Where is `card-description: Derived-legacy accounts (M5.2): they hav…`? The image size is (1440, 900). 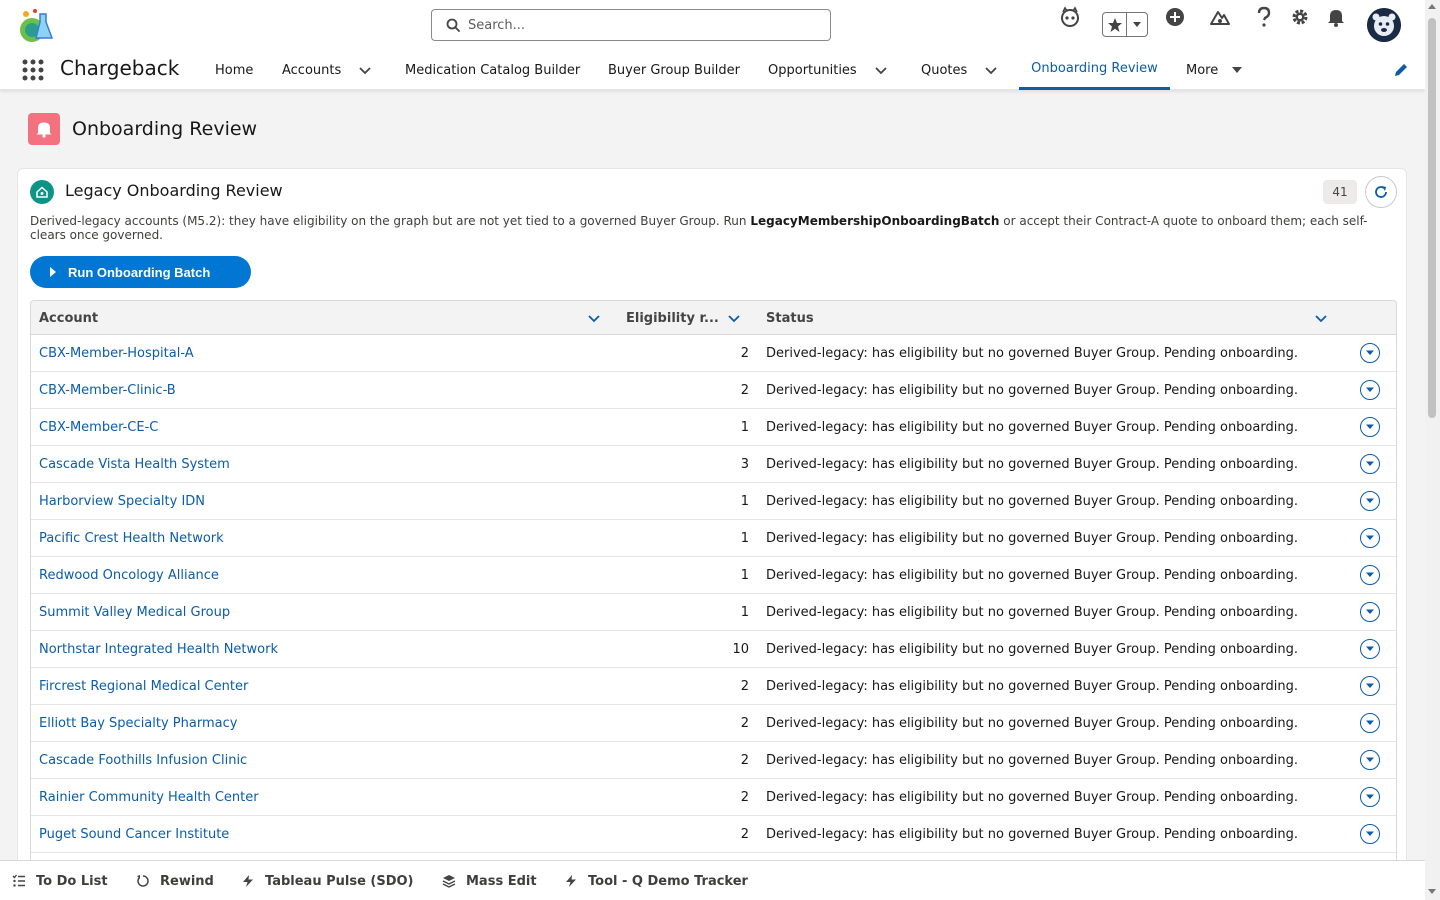 card-description: Derived-legacy accounts (M5.2): they hav… is located at coordinates (699, 228).